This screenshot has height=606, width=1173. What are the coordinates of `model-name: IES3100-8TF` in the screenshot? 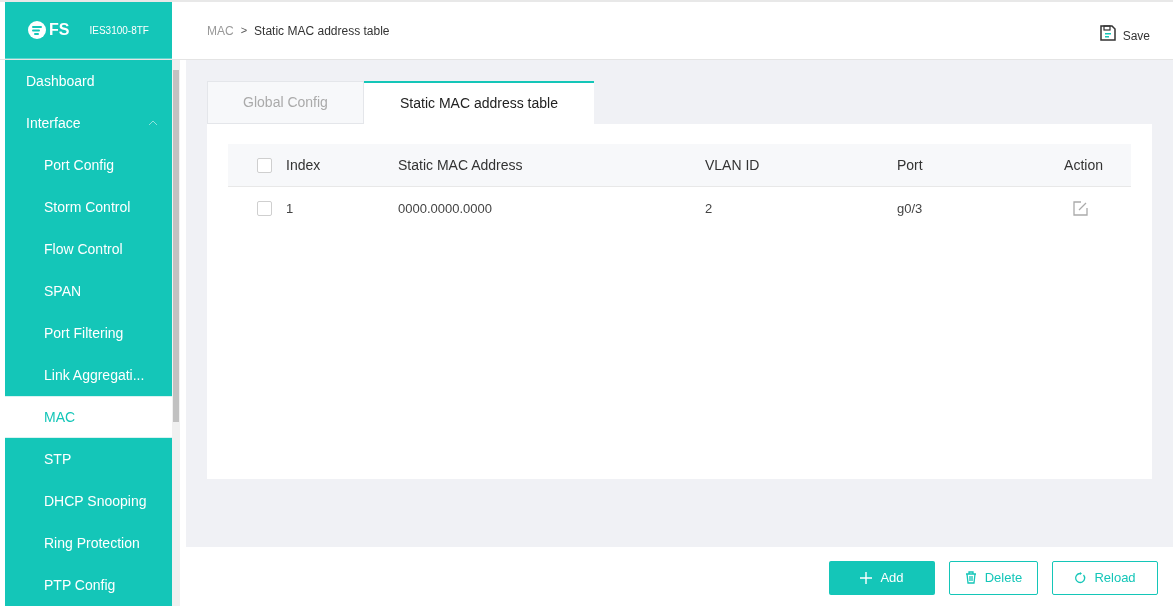 It's located at (119, 30).